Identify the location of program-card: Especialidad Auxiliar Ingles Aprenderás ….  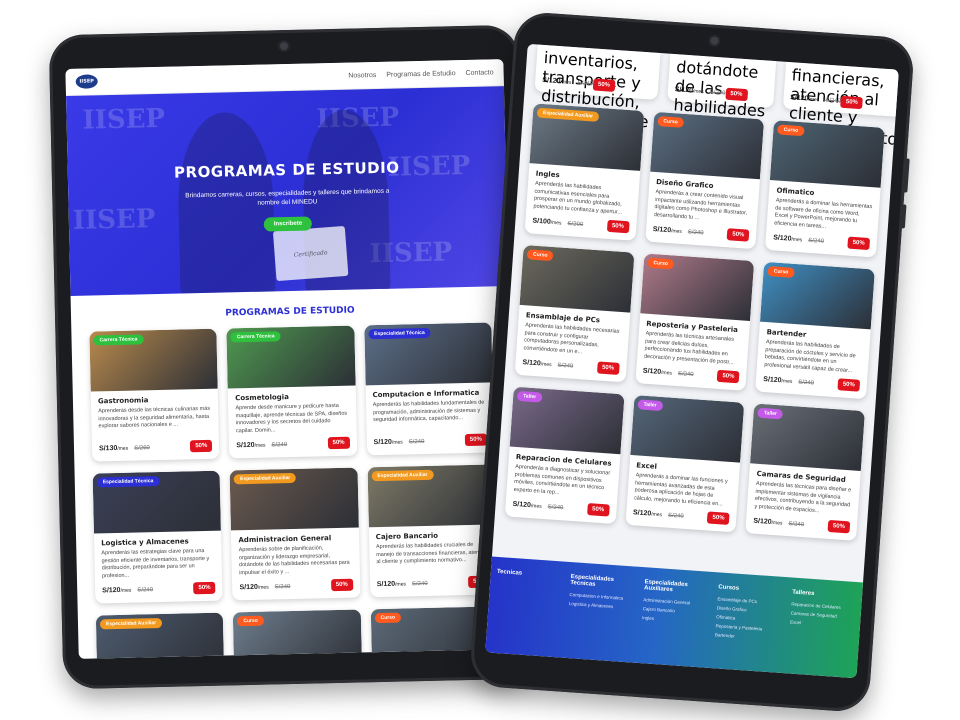
(584, 172).